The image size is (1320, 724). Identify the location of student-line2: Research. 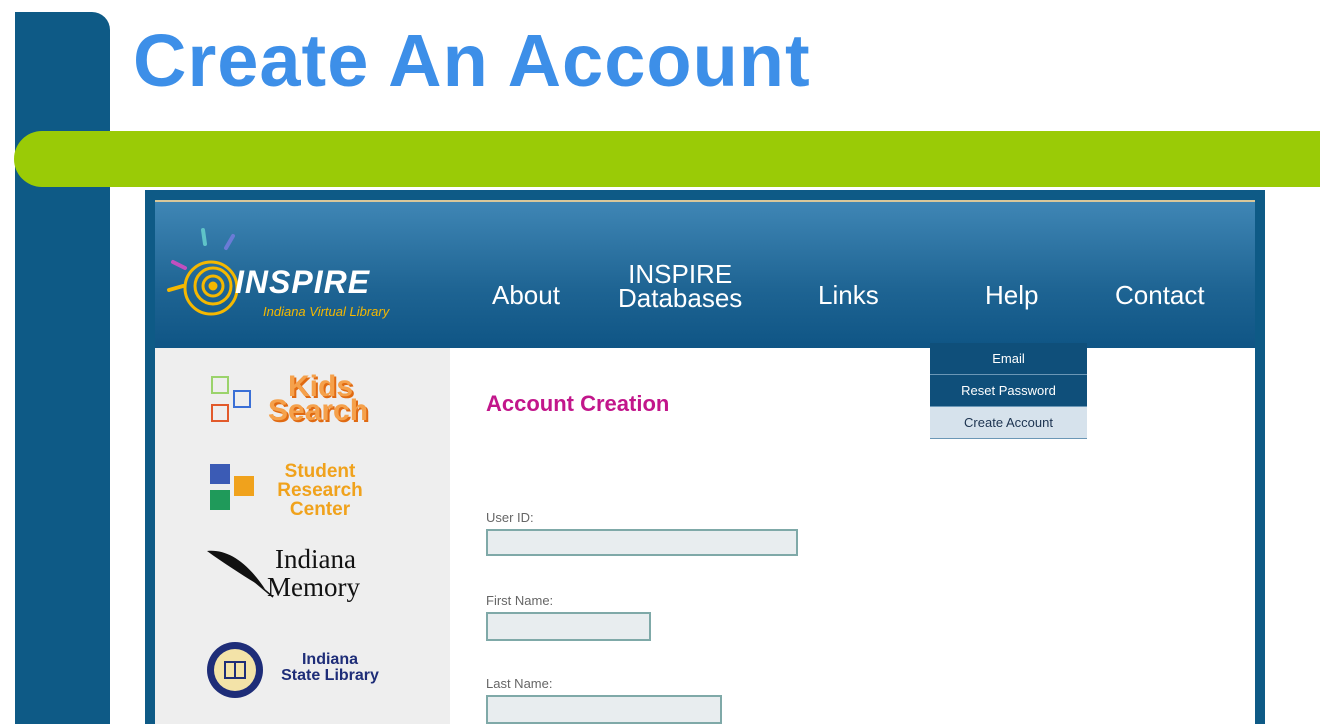
(320, 490).